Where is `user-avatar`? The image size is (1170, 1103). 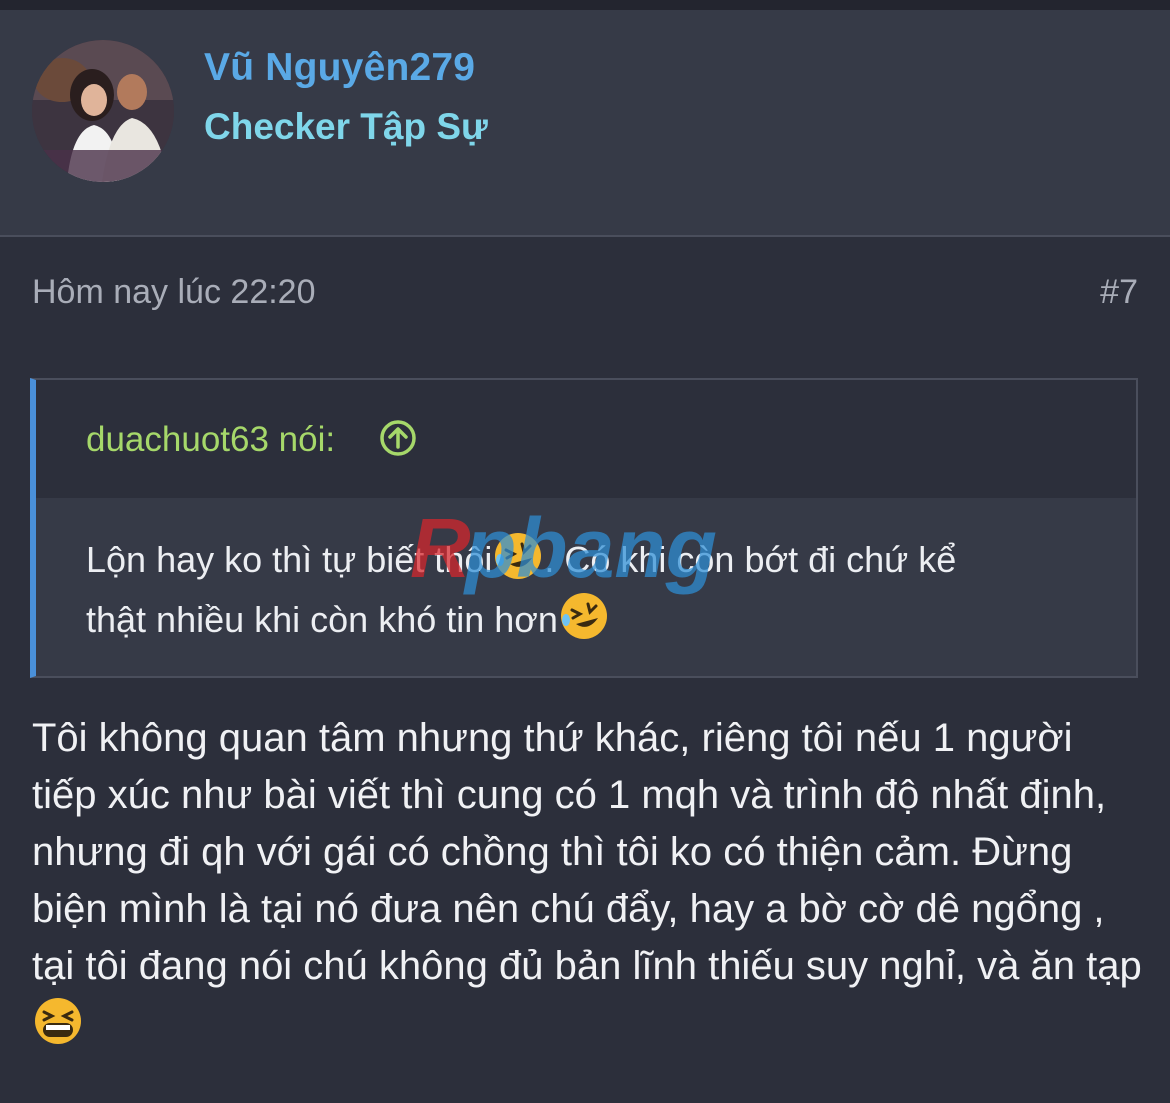 user-avatar is located at coordinates (103, 111).